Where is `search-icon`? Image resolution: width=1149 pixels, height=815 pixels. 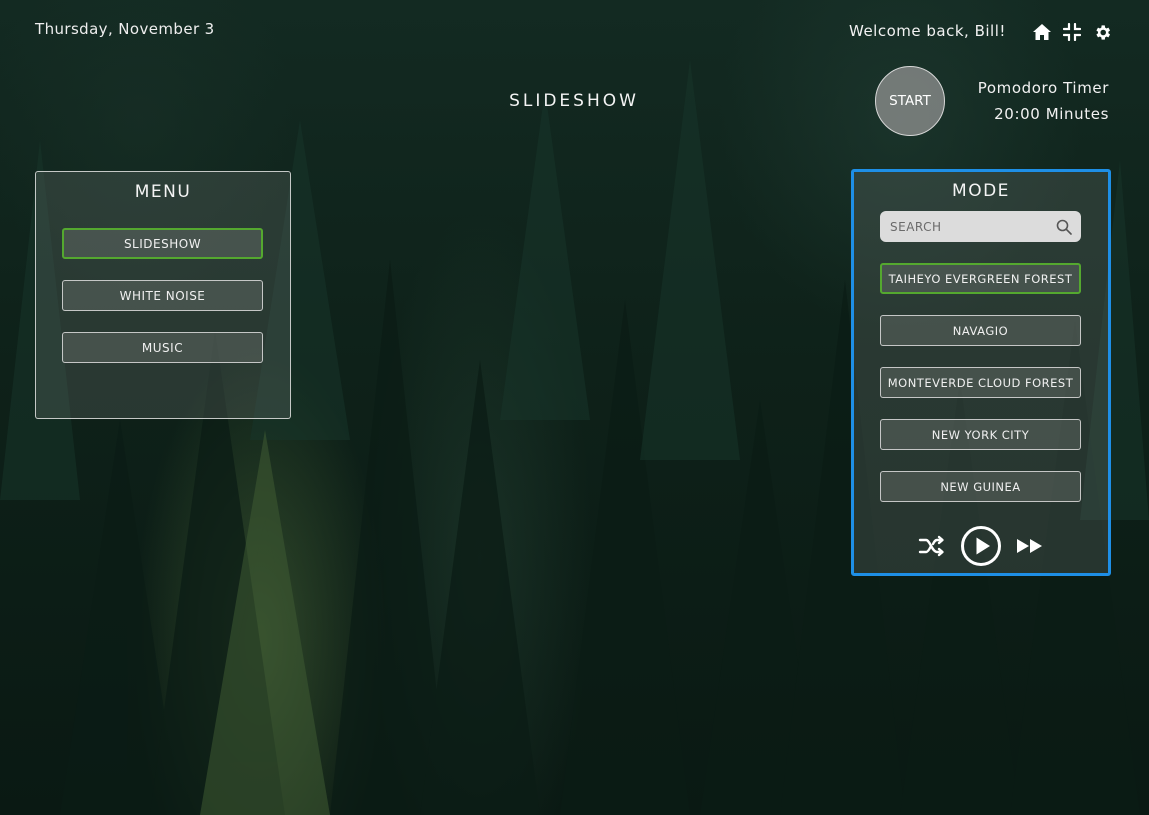 search-icon is located at coordinates (1064, 227).